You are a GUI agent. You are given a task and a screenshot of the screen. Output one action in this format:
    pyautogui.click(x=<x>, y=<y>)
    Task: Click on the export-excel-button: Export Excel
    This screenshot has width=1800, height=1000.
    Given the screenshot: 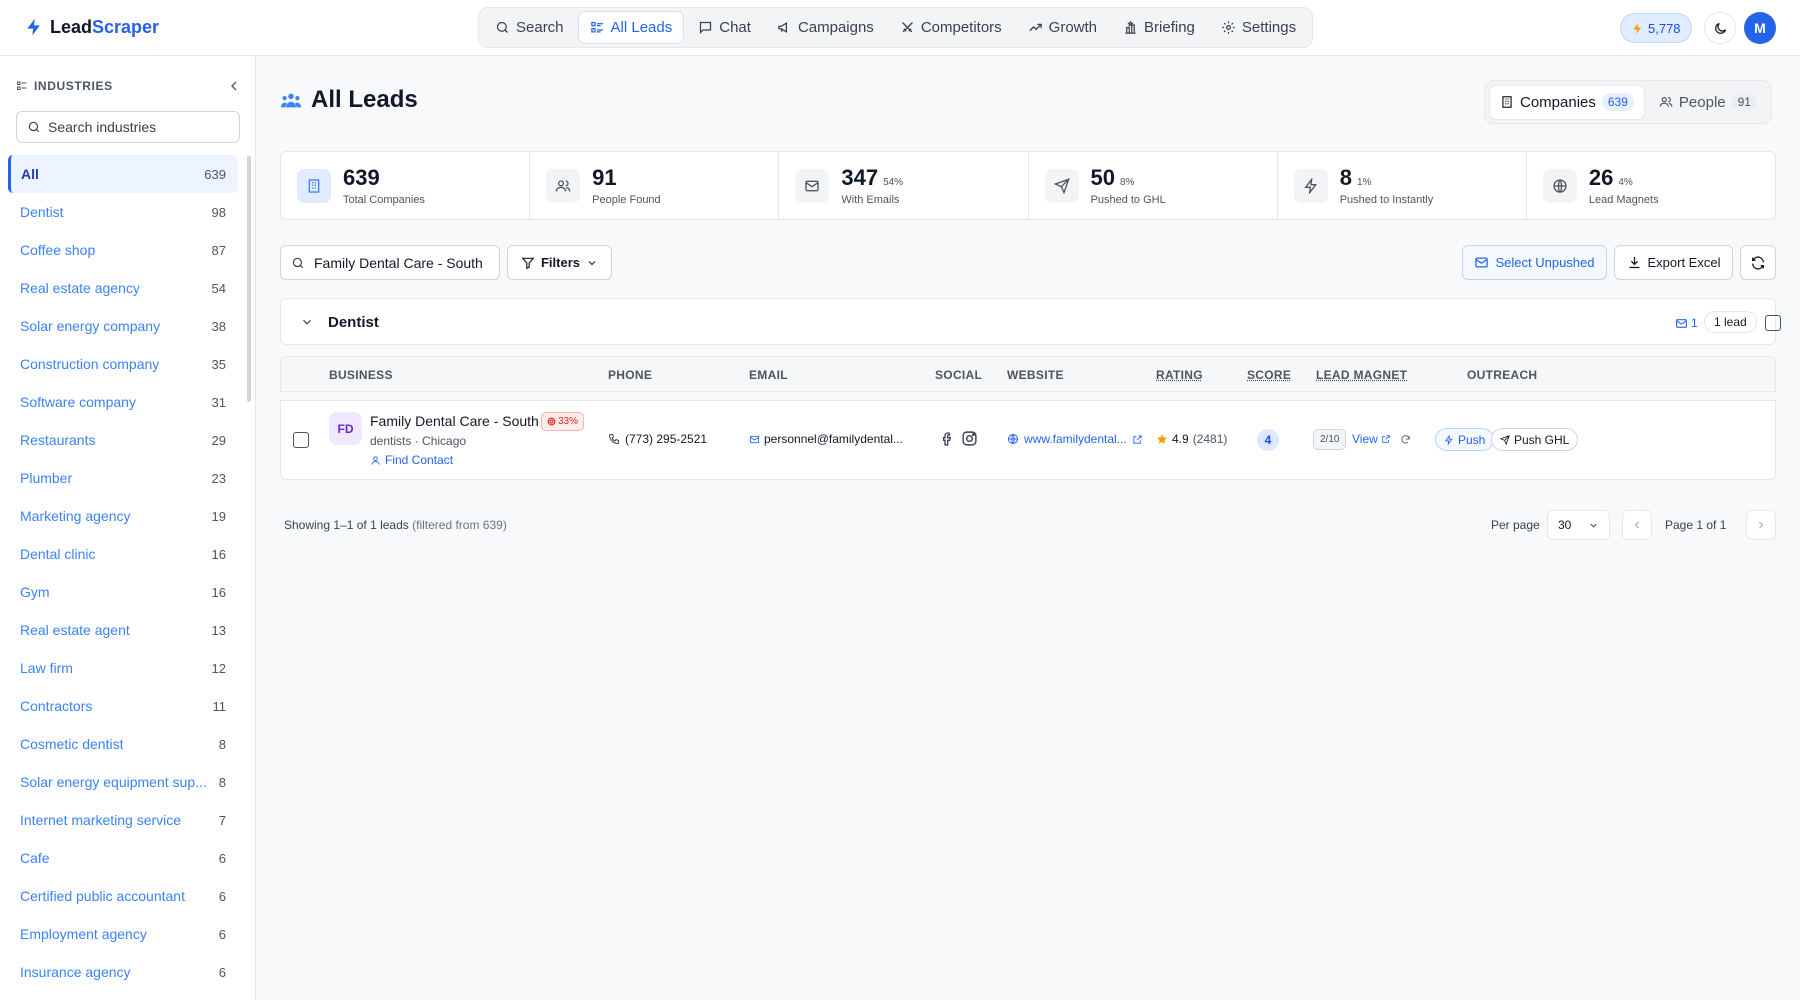 What is the action you would take?
    pyautogui.click(x=1673, y=262)
    